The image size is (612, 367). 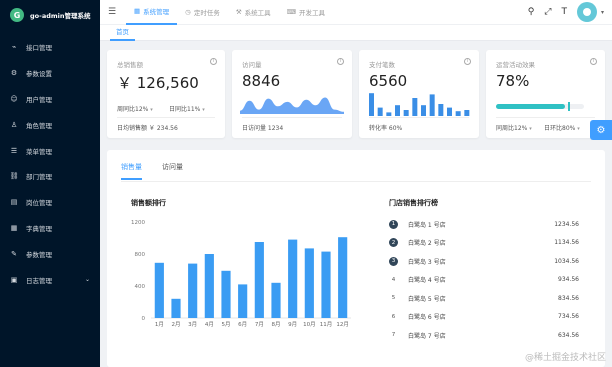 I want to click on avatar, so click(x=586, y=12).